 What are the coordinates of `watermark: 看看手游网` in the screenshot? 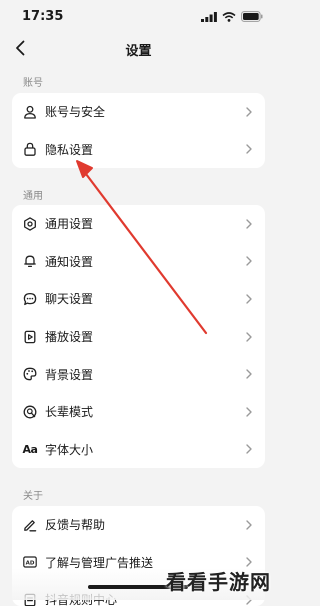 It's located at (218, 582).